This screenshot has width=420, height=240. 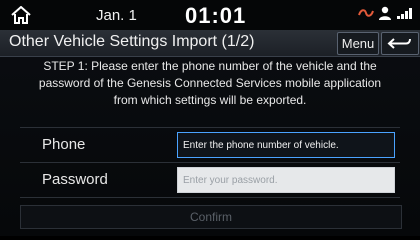 What do you see at coordinates (216, 15) in the screenshot?
I see `clock-display: 01:01` at bounding box center [216, 15].